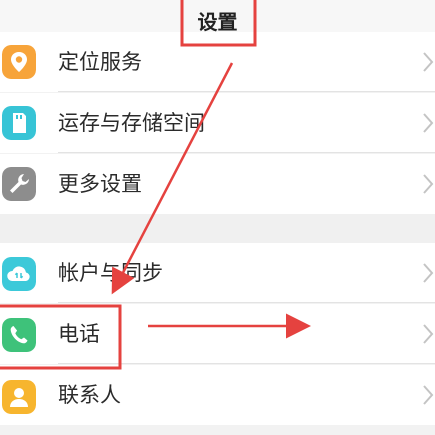 The image size is (435, 435). I want to click on settings-item-contacts: 联系人, so click(217, 395).